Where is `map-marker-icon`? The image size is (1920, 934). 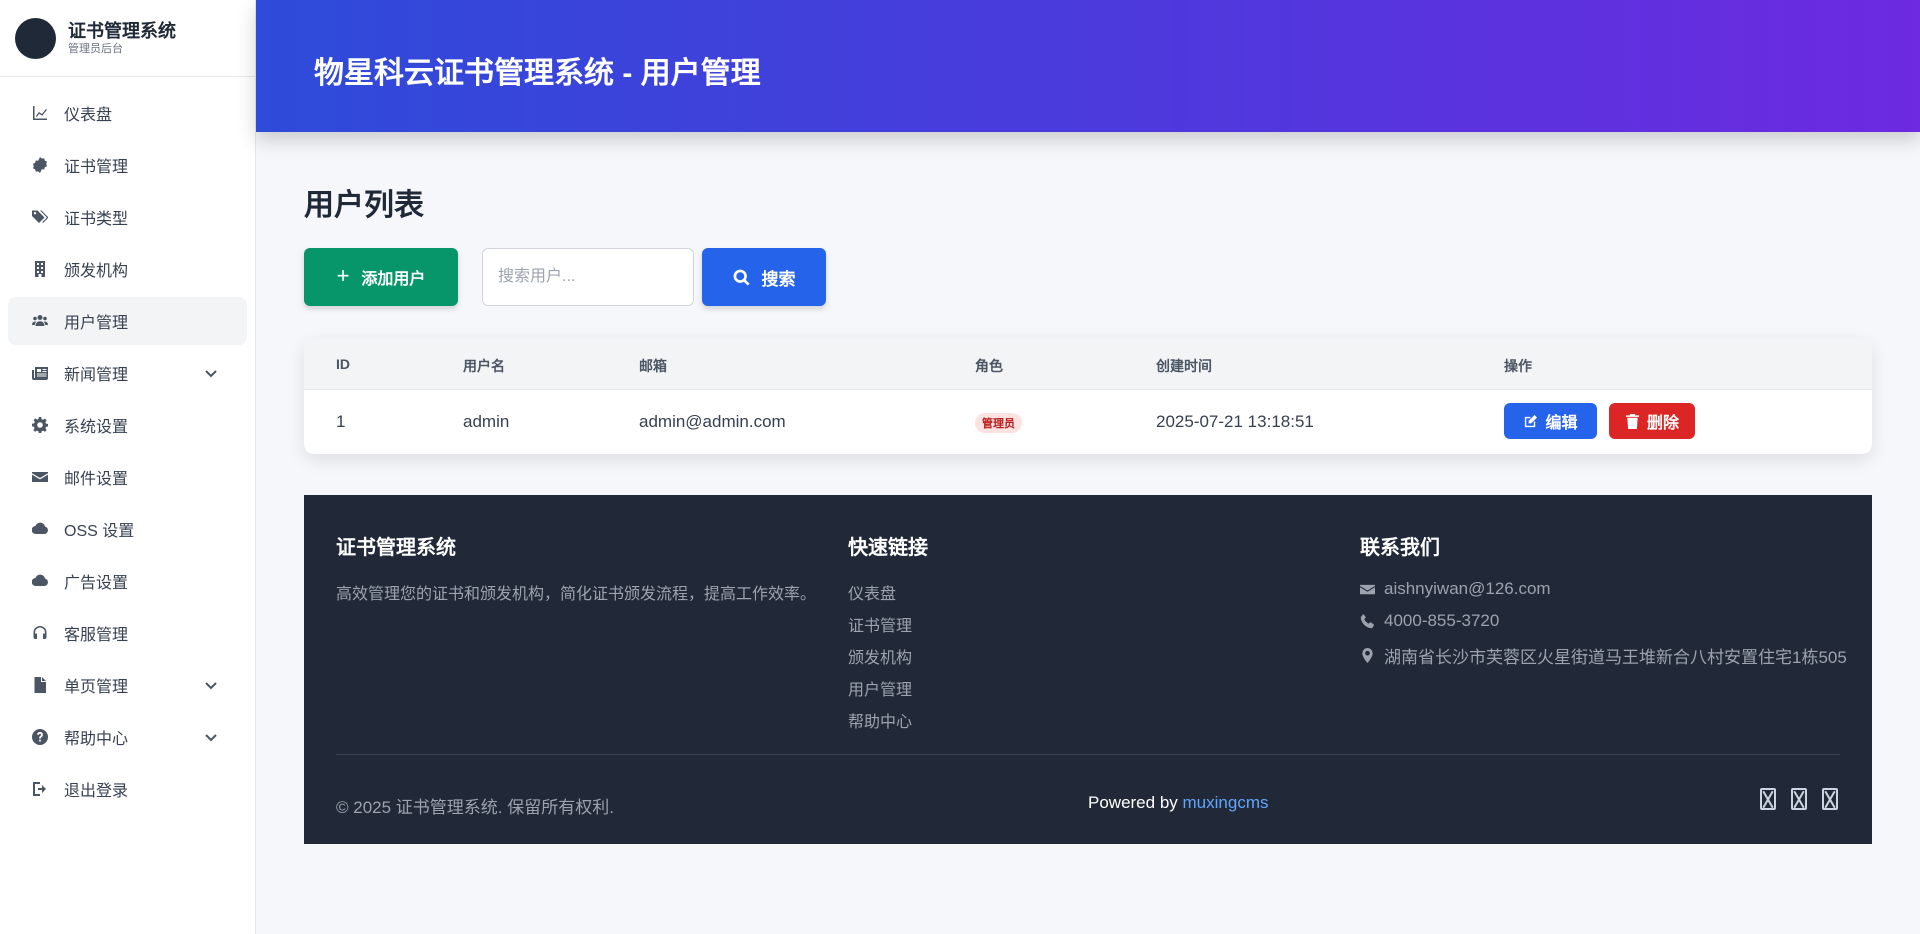
map-marker-icon is located at coordinates (1367, 655).